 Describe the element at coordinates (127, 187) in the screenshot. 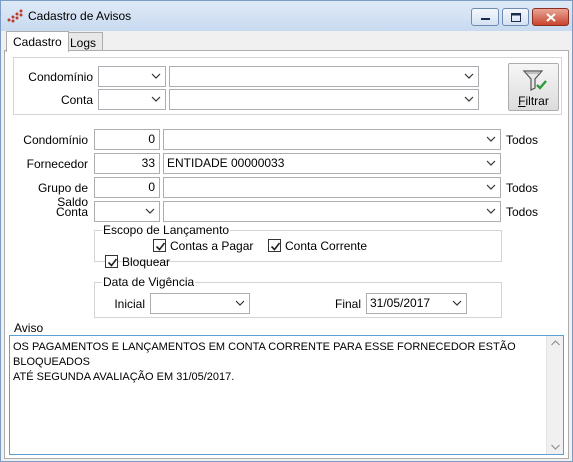

I see `grupo-saldo-code-input: 0` at that location.